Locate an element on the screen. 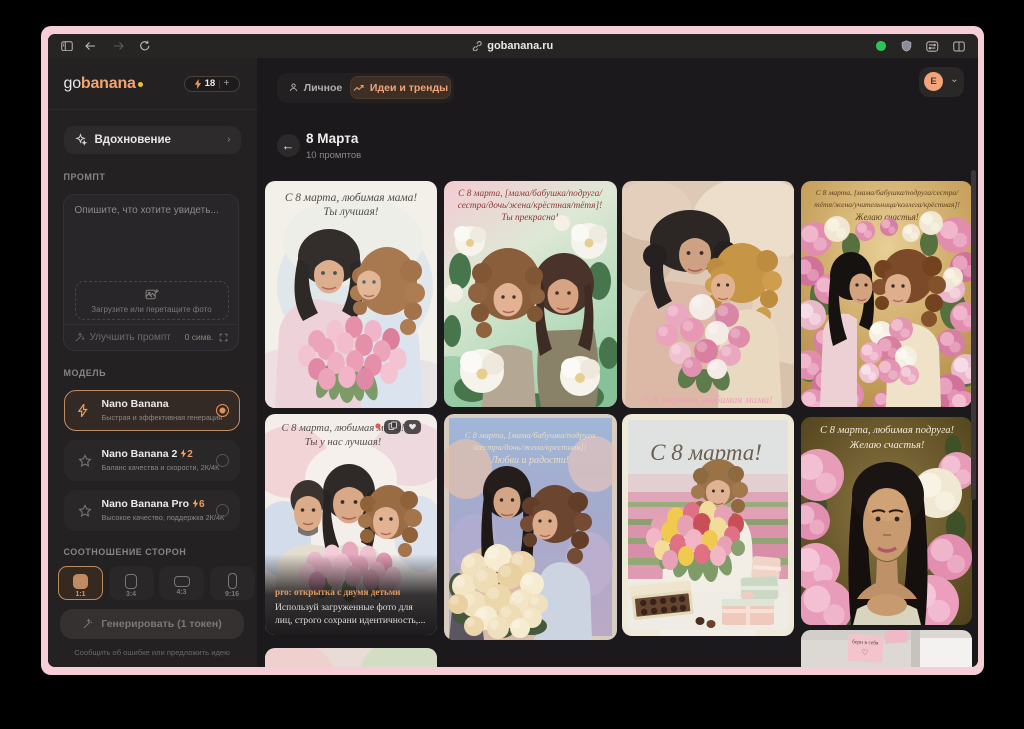  svg-text: Ты прекрасна! is located at coordinates (529, 218).